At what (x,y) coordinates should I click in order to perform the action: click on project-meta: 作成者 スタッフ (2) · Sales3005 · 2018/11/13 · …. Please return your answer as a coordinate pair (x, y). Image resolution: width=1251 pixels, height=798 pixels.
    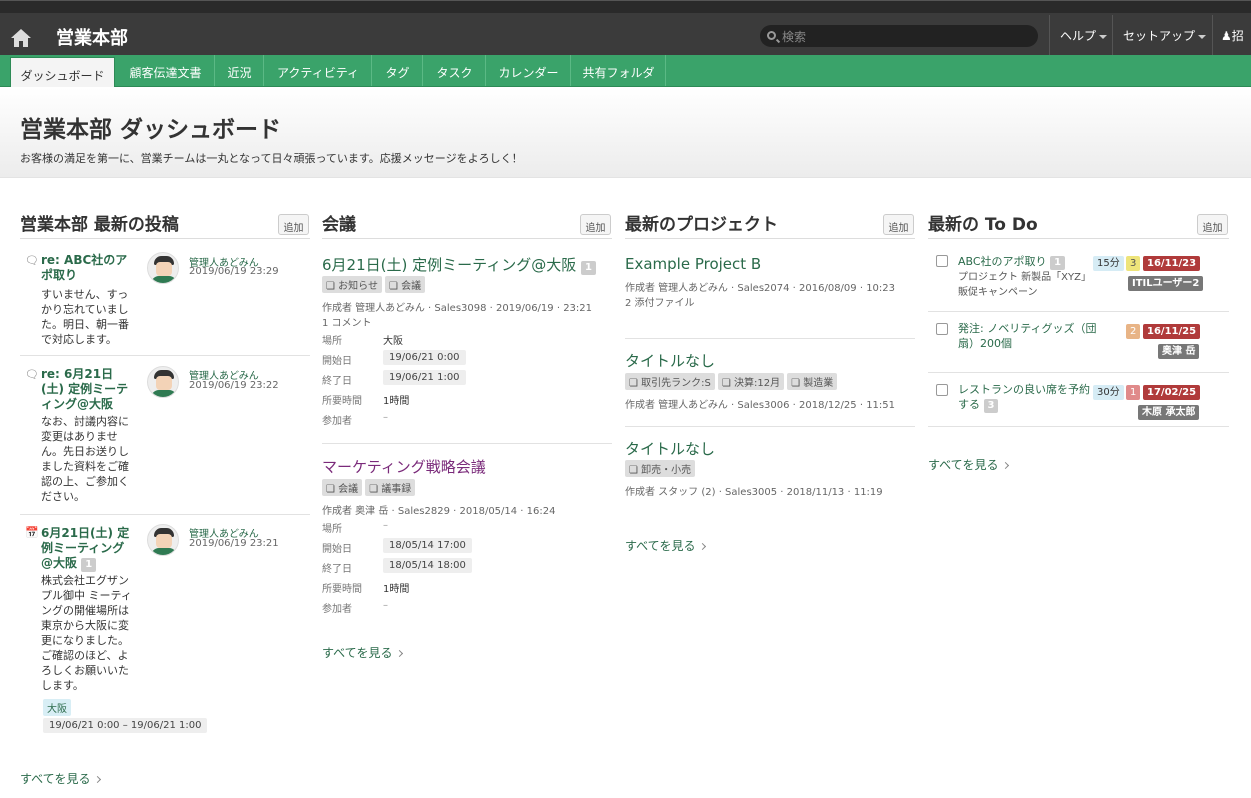
    Looking at the image, I should click on (754, 492).